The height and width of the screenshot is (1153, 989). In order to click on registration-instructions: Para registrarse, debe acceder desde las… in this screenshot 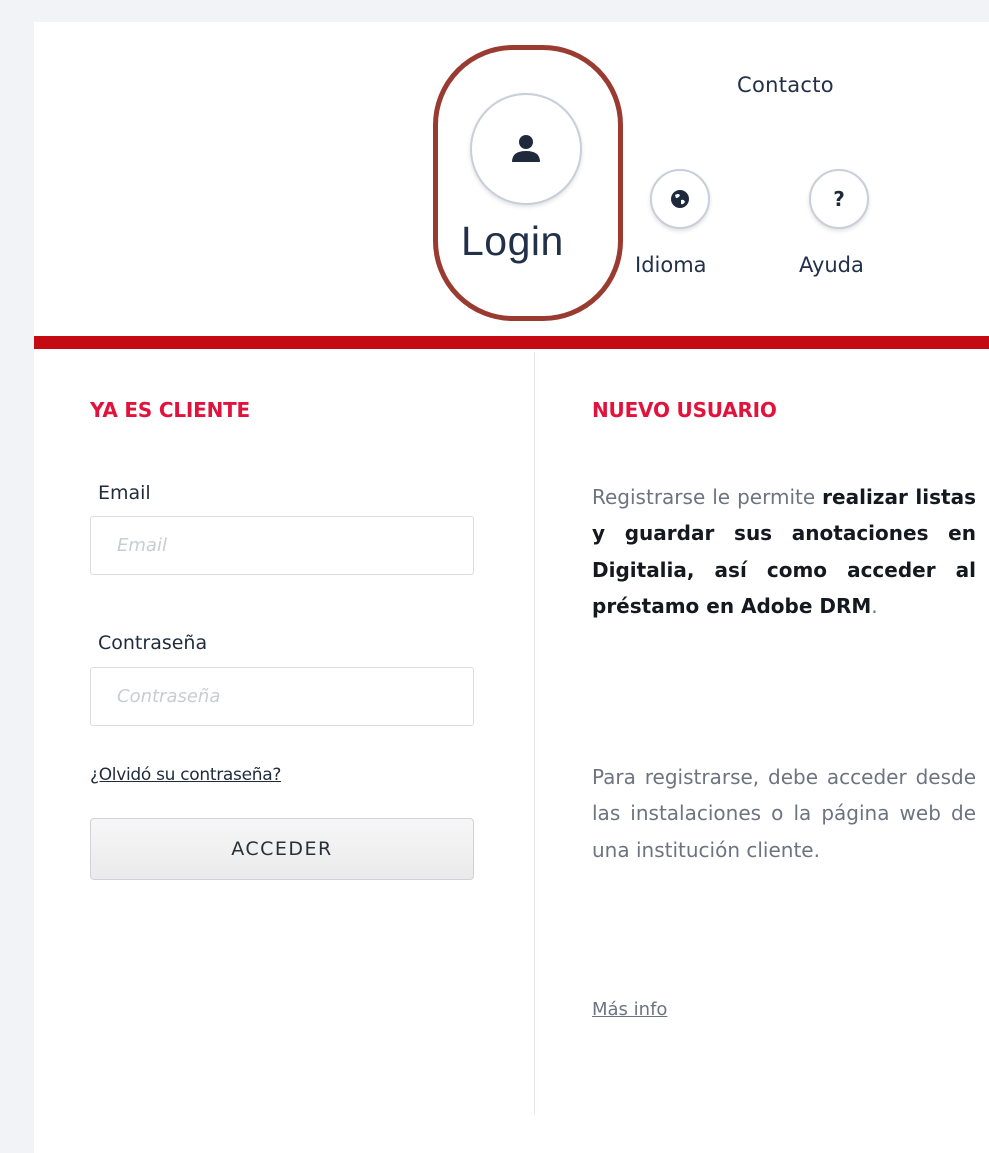, I will do `click(784, 813)`.